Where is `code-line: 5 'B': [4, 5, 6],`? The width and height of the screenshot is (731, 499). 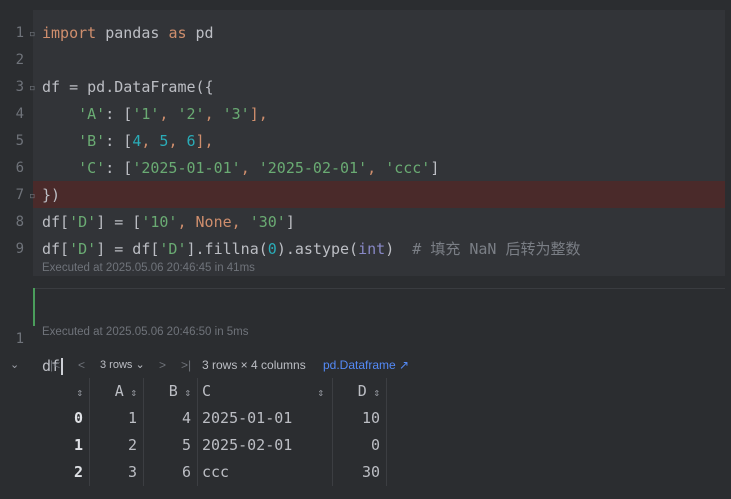
code-line: 5 'B': [4, 5, 6], is located at coordinates (365, 141).